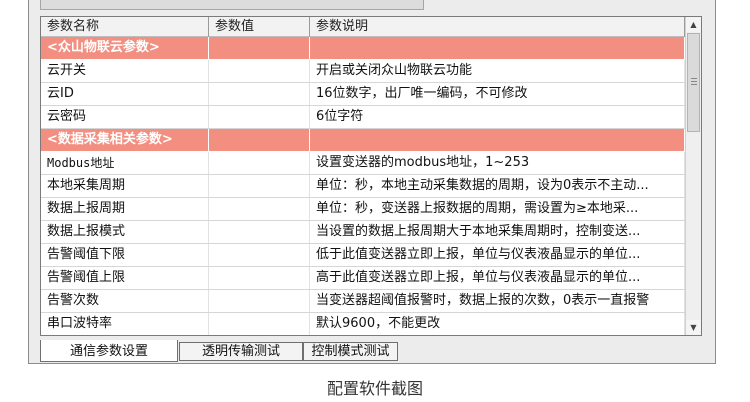  I want to click on table-row: Modbus地址 设置变送器的modbus地址，1~253, so click(363, 163).